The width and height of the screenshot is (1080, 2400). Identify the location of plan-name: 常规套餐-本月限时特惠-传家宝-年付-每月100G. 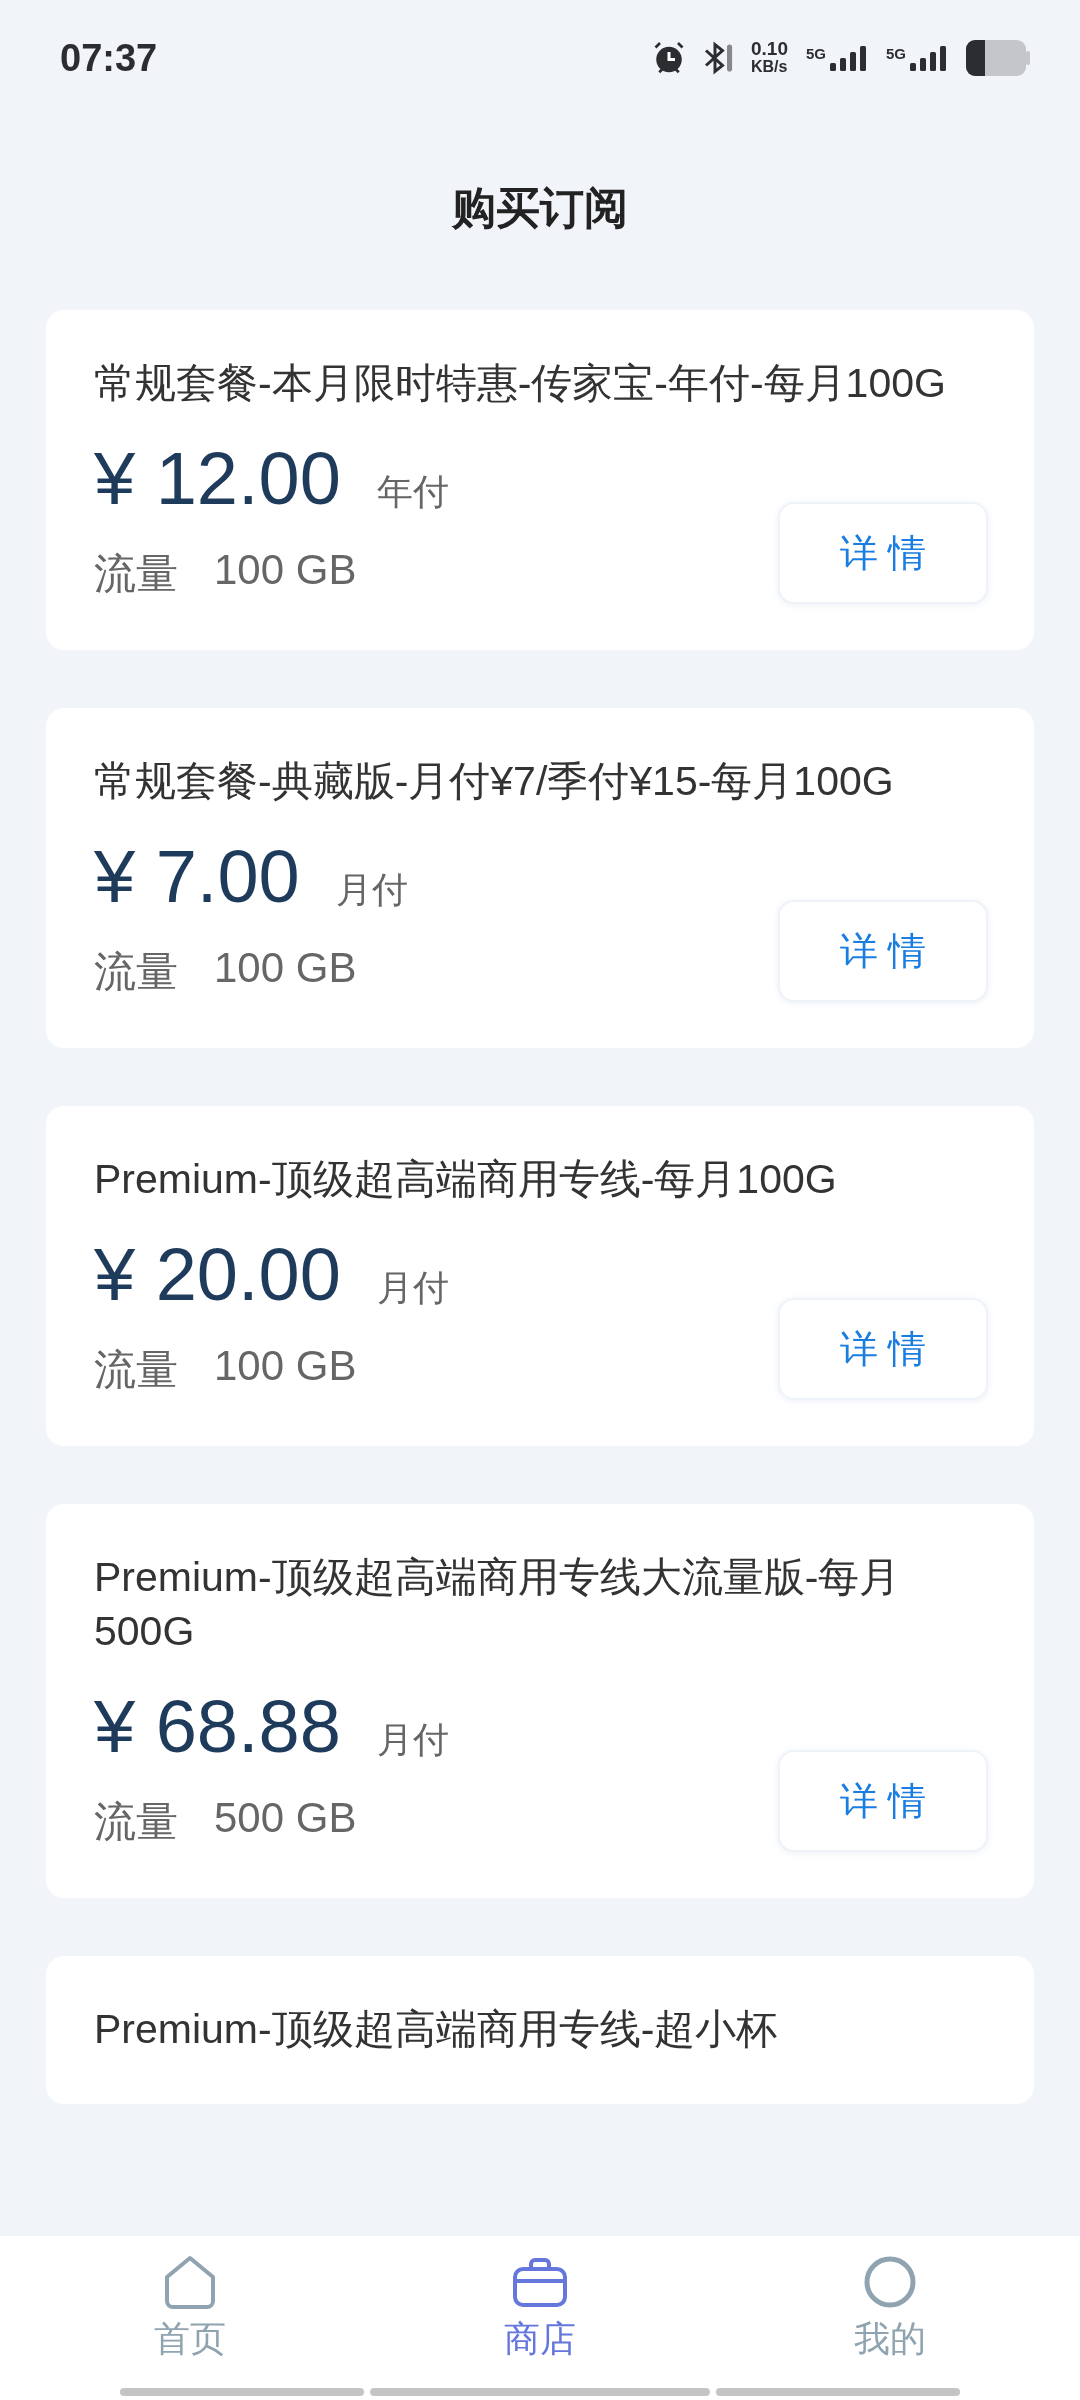
(520, 383).